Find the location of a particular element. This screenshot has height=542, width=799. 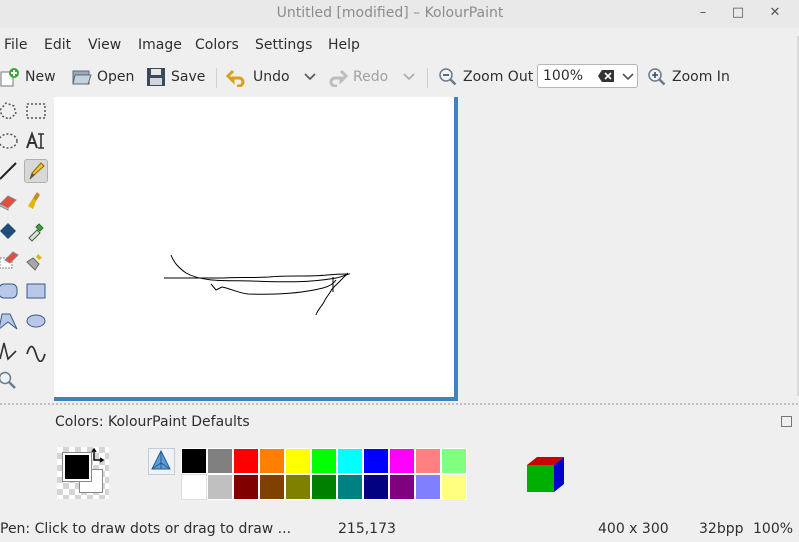

ellipse-icon is located at coordinates (36, 321).